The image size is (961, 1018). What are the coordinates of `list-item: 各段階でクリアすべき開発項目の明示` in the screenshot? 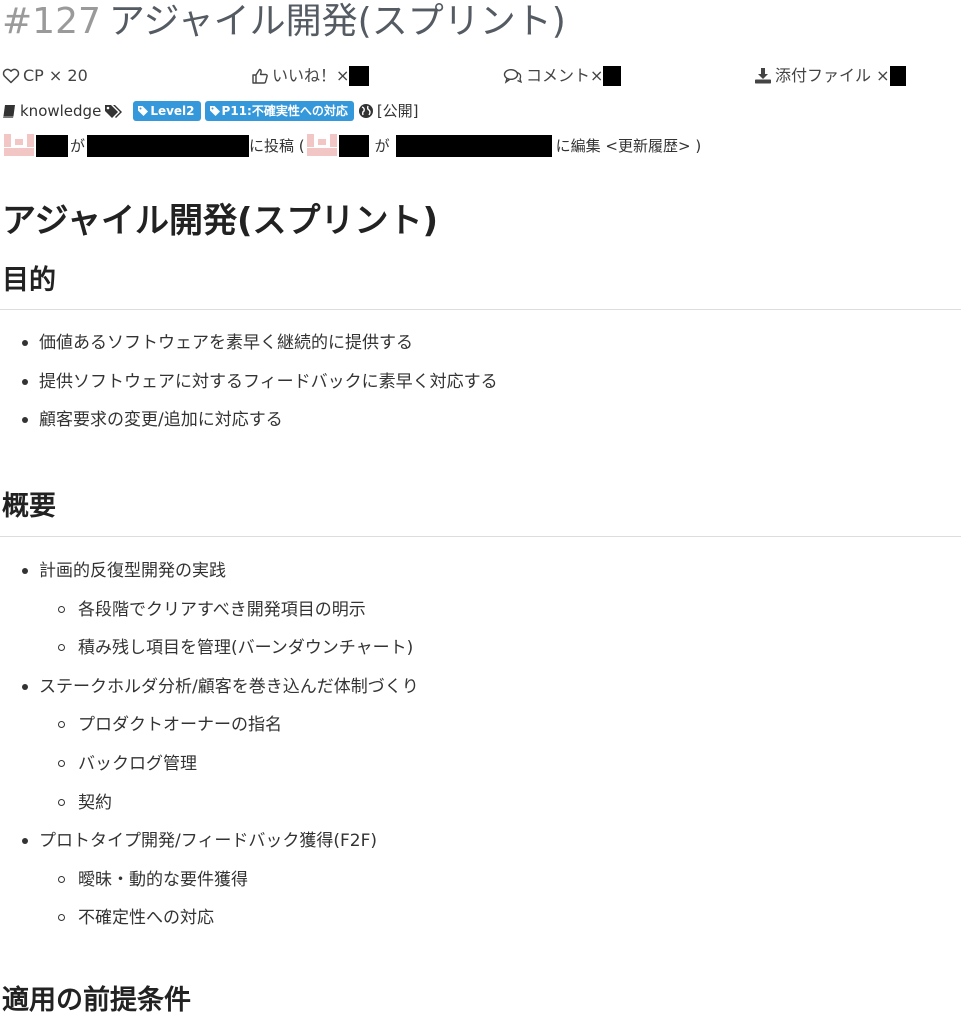 It's located at (209, 610).